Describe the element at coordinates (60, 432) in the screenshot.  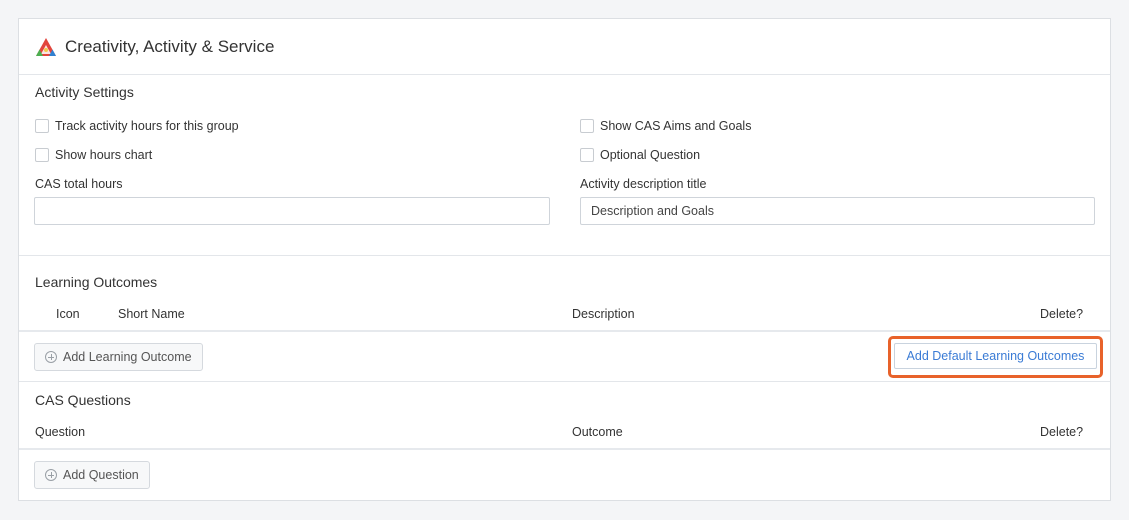
I see `col-question: Question` at that location.